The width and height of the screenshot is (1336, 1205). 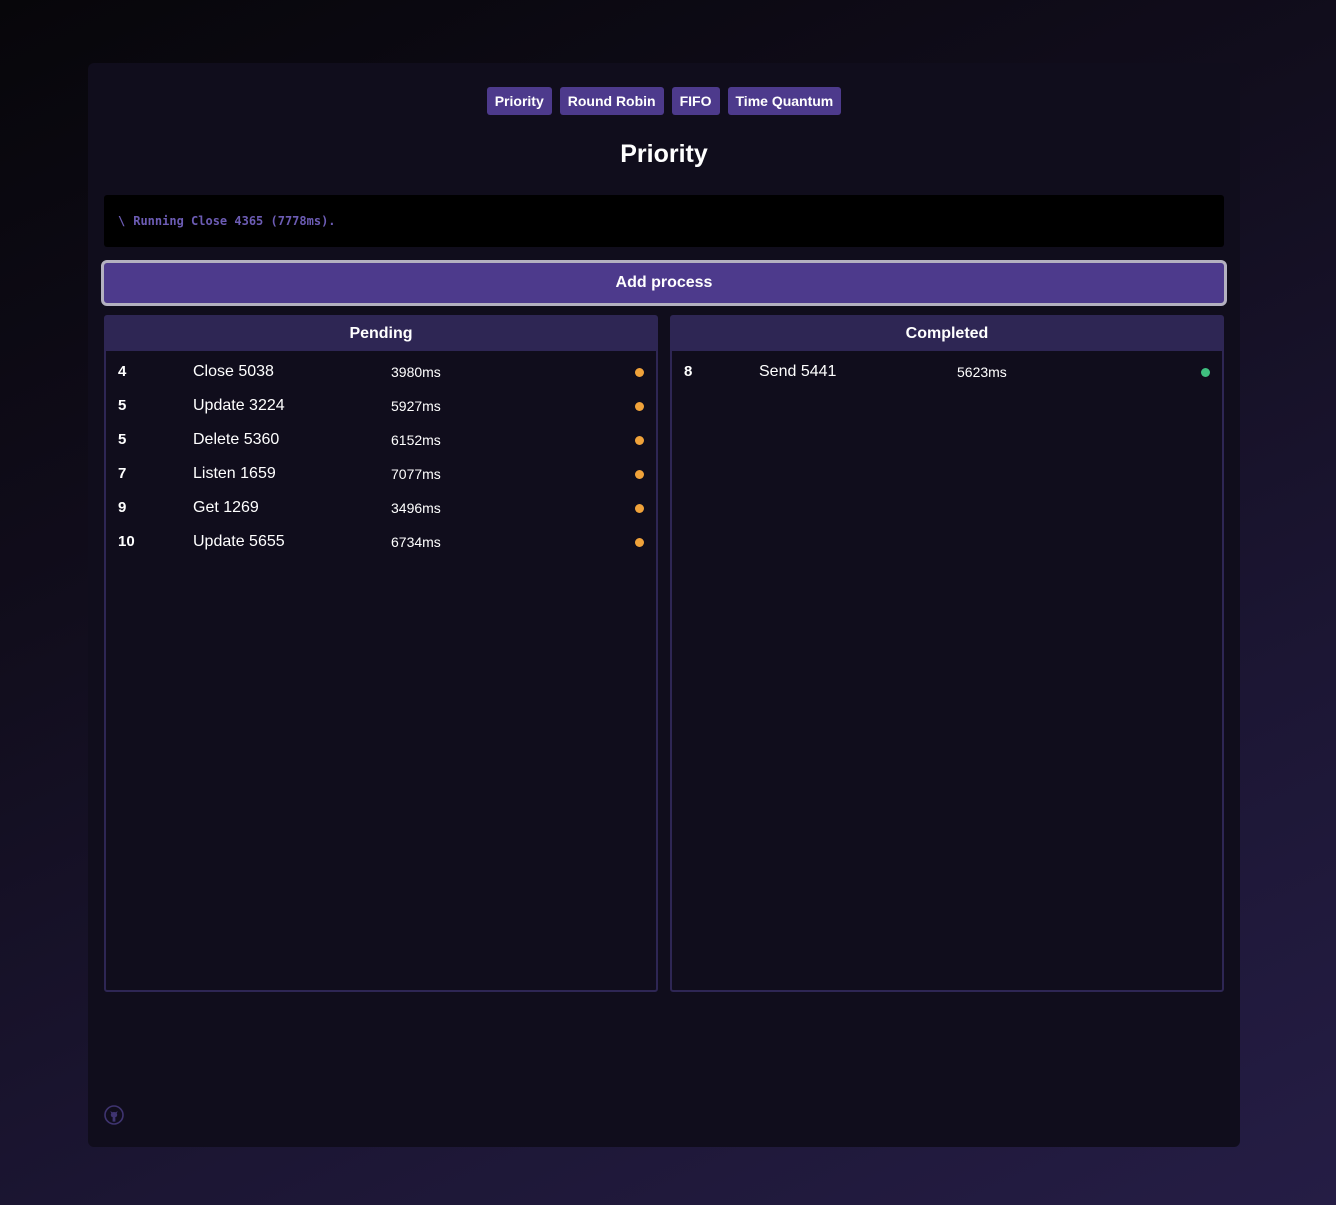 What do you see at coordinates (381, 372) in the screenshot?
I see `list-item: 4 Close 5038 3980ms` at bounding box center [381, 372].